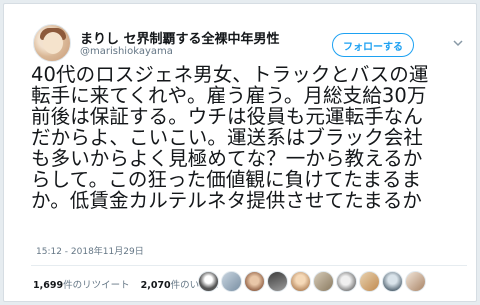  I want to click on user-handle: @marishiokayama, so click(126, 51).